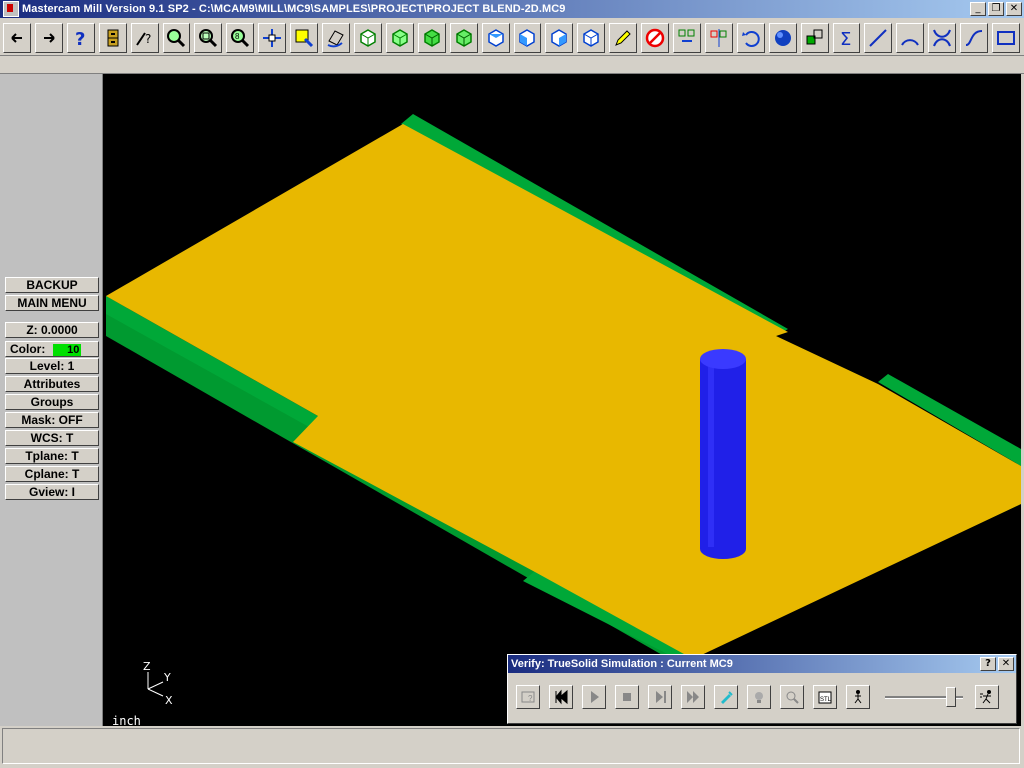 The image size is (1024, 768). I want to click on toolbar-button-help: ?, so click(80, 37).